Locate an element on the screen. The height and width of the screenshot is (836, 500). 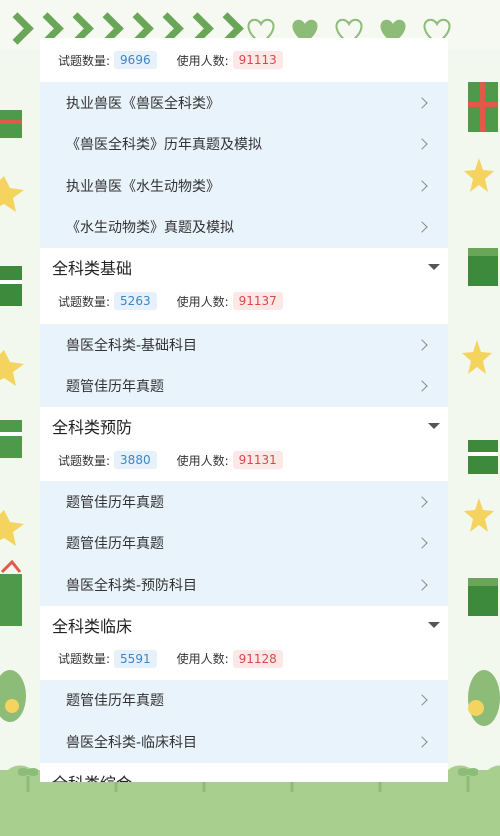
category-title: 全科类临床 is located at coordinates (92, 626).